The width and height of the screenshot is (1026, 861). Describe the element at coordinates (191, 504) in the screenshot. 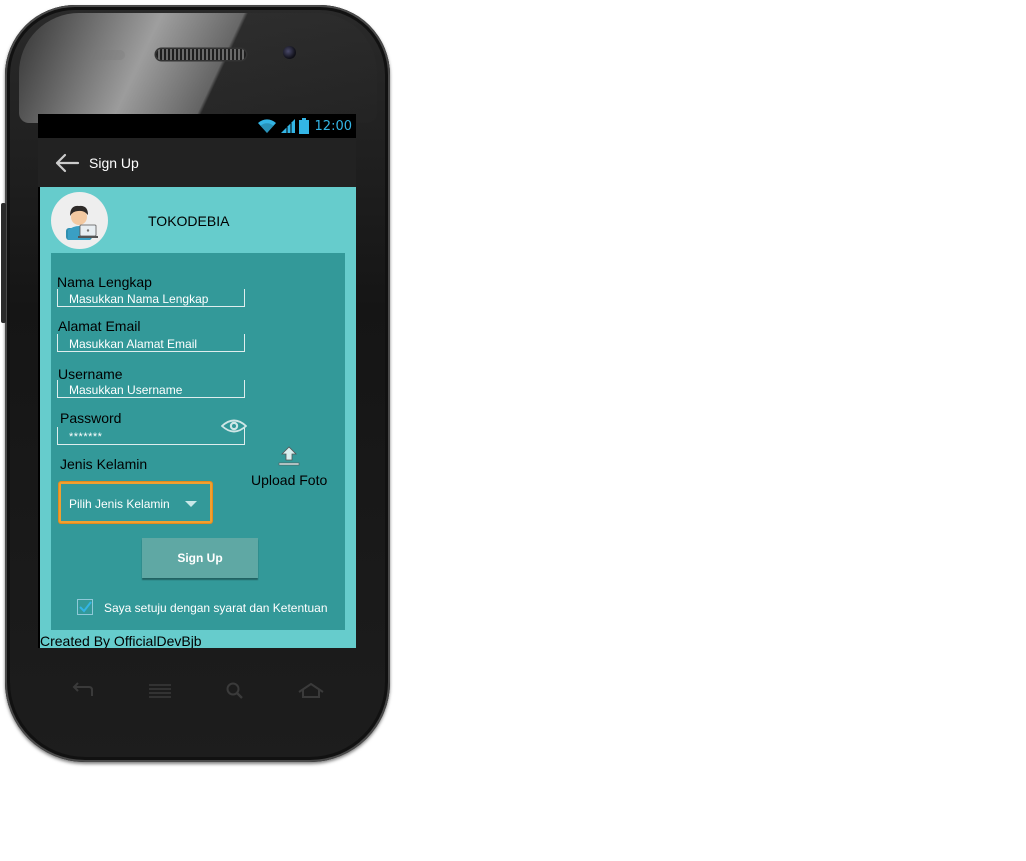

I see `chevron-down-icon` at that location.